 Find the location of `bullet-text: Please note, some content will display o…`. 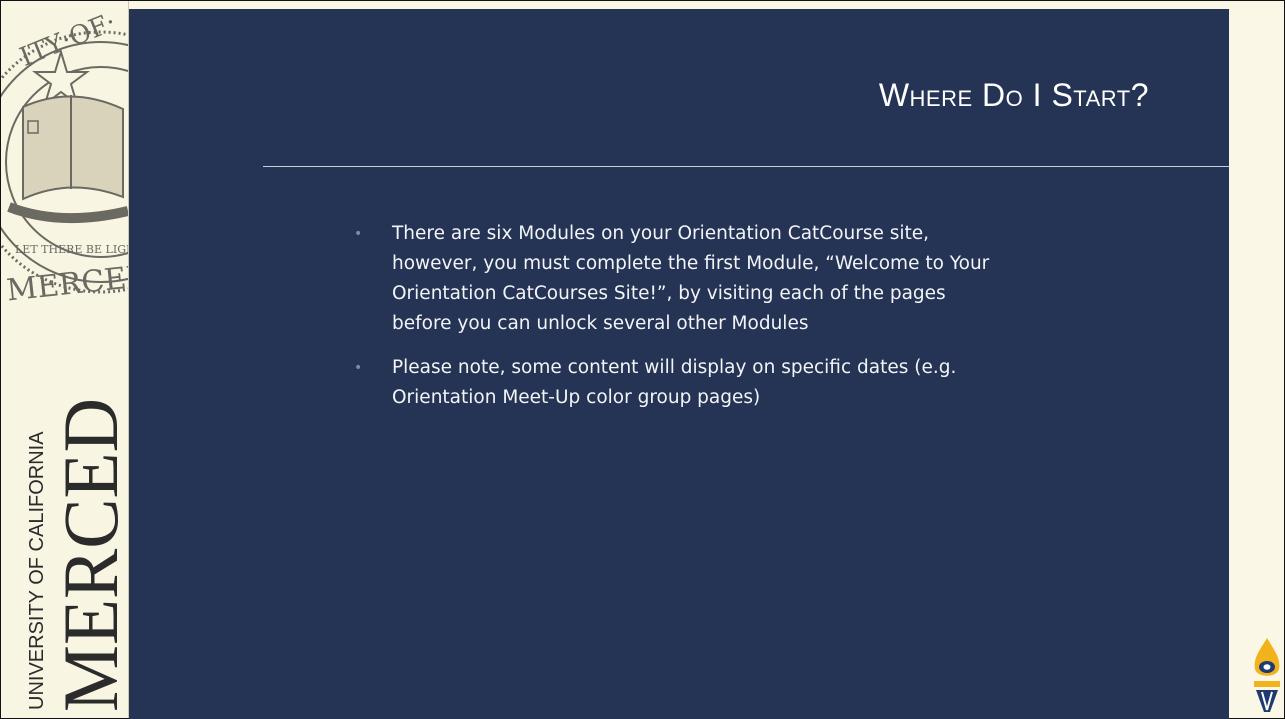

bullet-text: Please note, some content will display o… is located at coordinates (674, 382).